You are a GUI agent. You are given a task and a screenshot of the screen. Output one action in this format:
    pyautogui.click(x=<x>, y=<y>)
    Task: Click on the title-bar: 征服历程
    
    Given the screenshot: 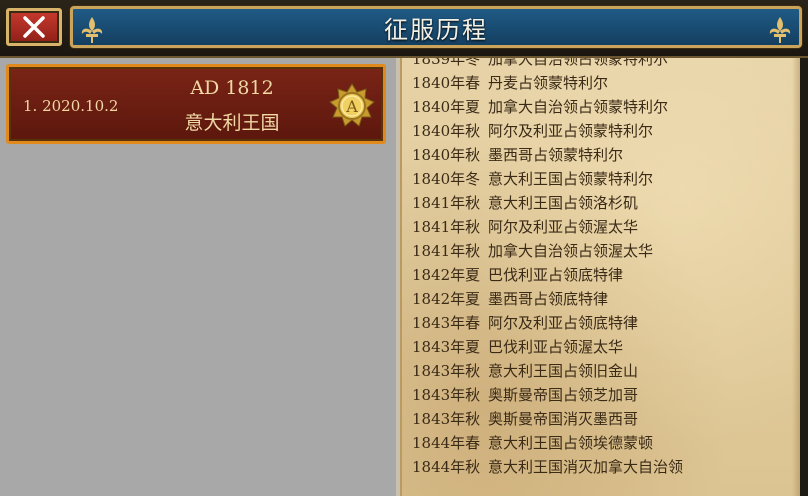 What is the action you would take?
    pyautogui.click(x=436, y=27)
    